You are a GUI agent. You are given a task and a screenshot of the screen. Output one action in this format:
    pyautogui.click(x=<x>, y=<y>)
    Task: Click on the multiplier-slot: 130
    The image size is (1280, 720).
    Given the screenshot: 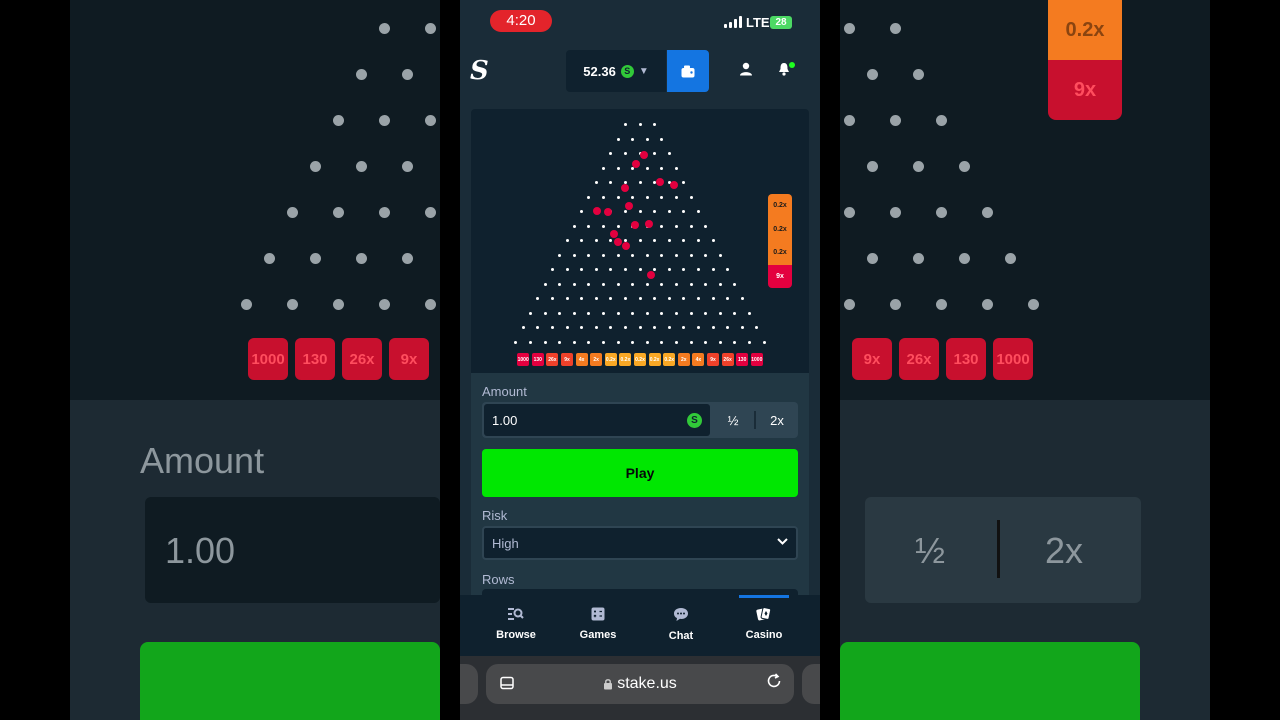 What is the action you would take?
    pyautogui.click(x=537, y=359)
    